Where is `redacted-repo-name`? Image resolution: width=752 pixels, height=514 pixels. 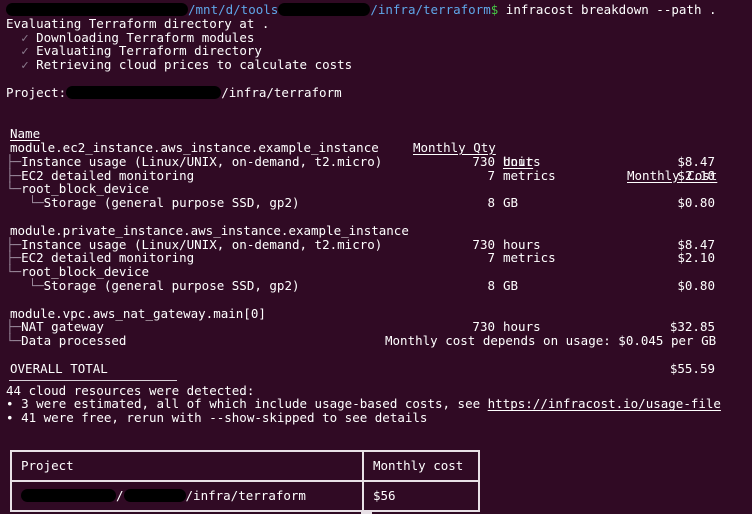 redacted-repo-name is located at coordinates (154, 495).